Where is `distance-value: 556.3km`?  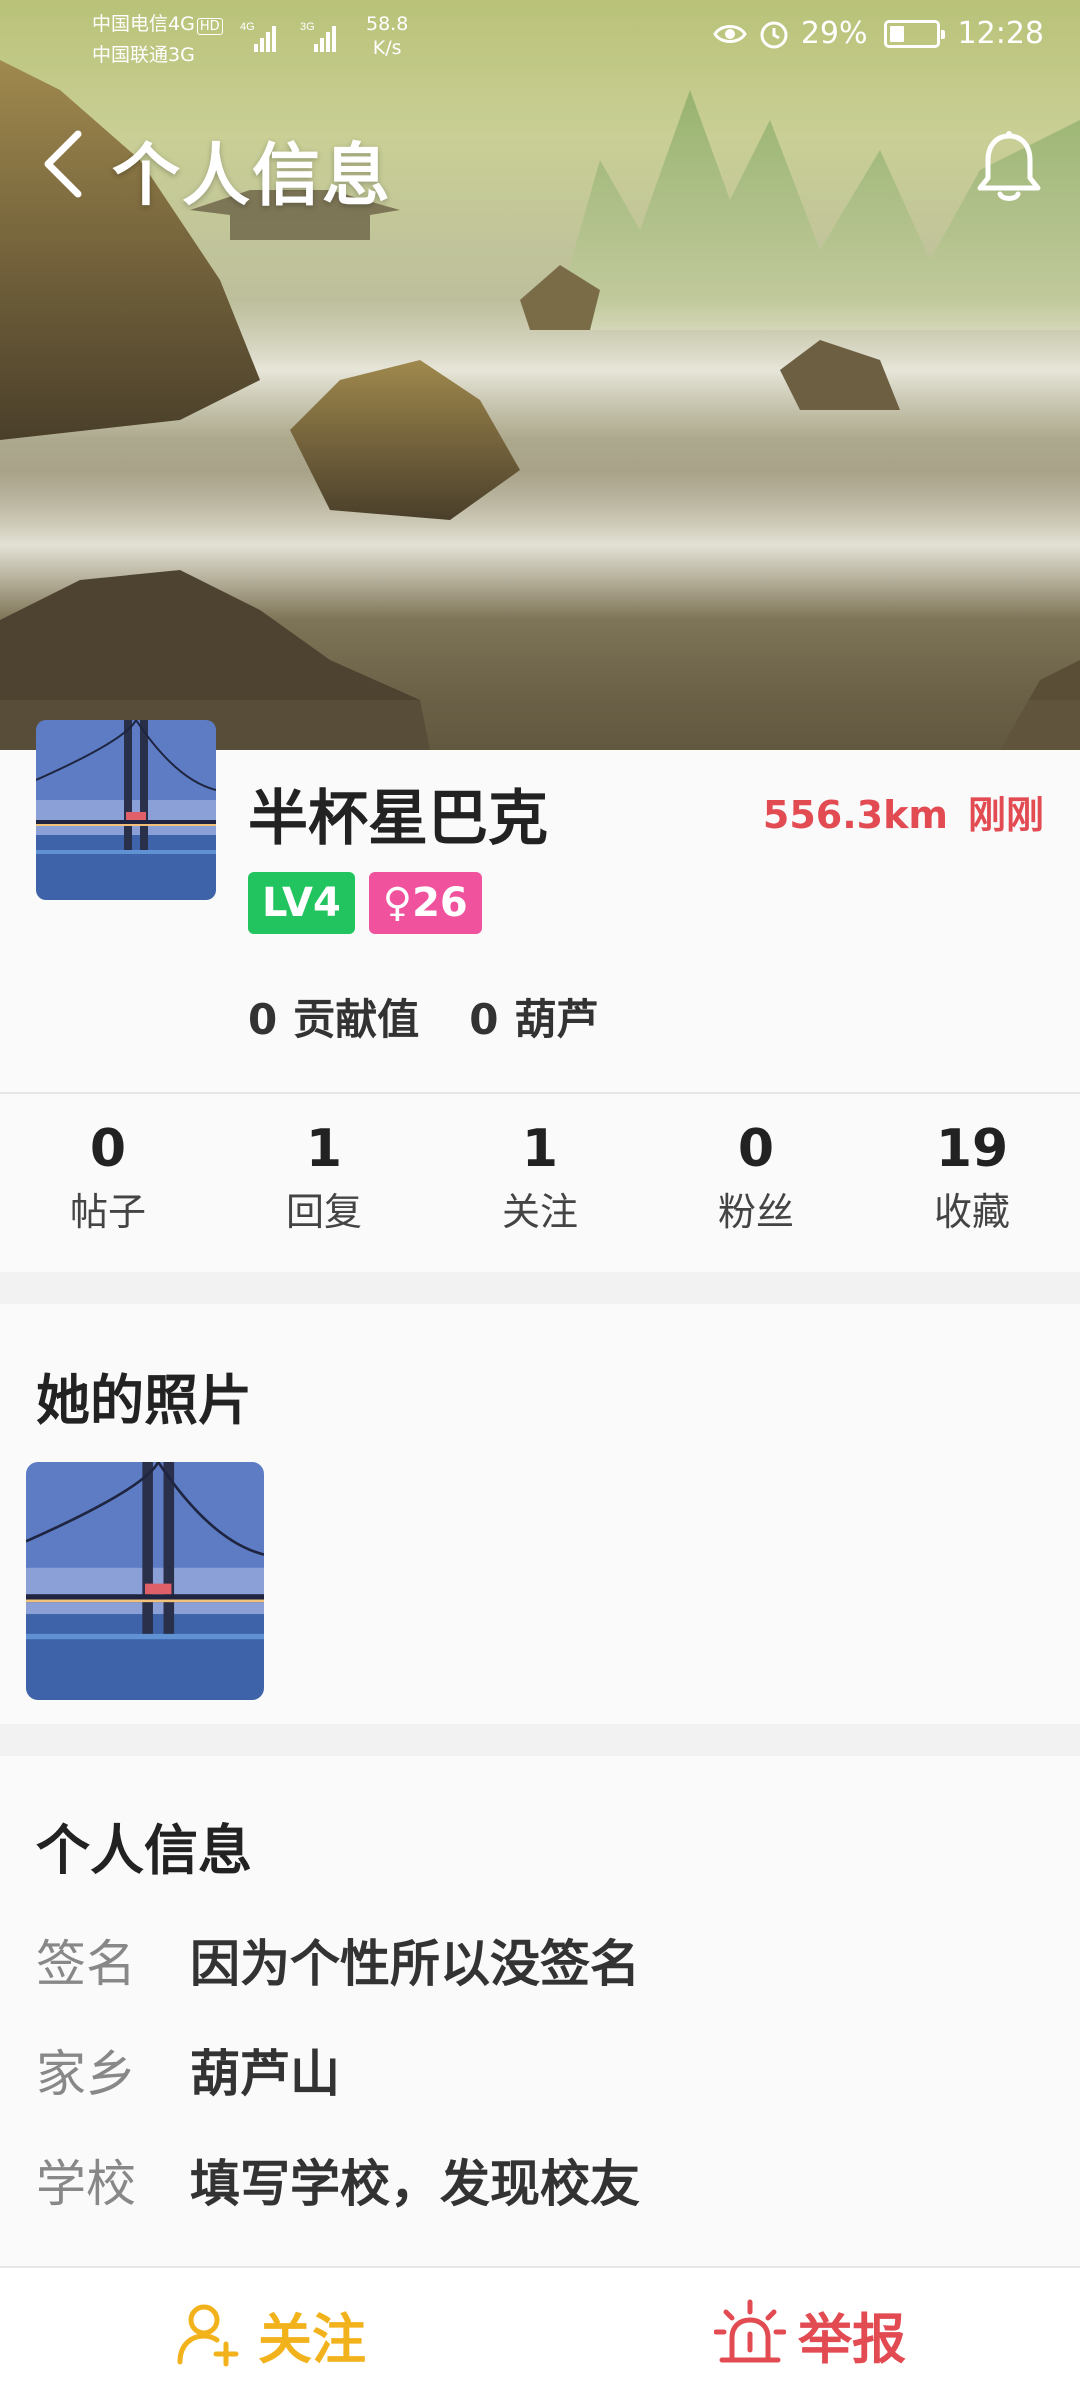 distance-value: 556.3km is located at coordinates (855, 815).